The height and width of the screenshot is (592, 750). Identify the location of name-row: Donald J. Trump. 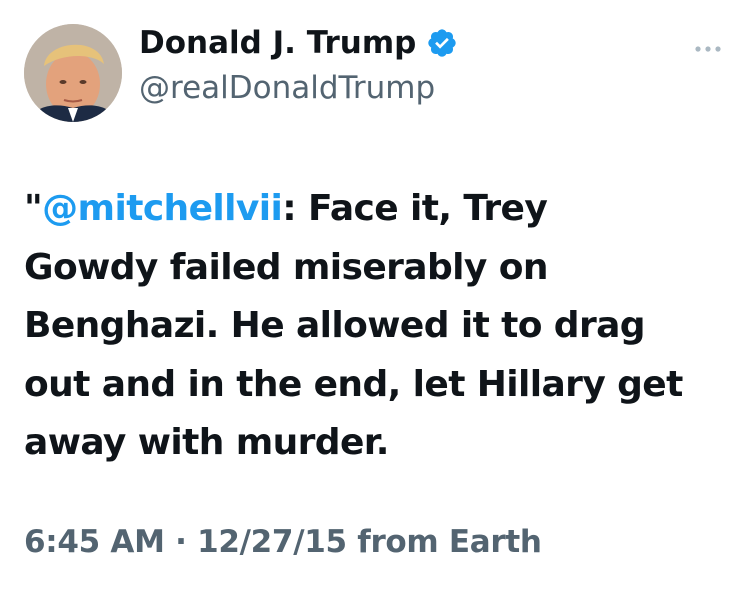
(298, 43).